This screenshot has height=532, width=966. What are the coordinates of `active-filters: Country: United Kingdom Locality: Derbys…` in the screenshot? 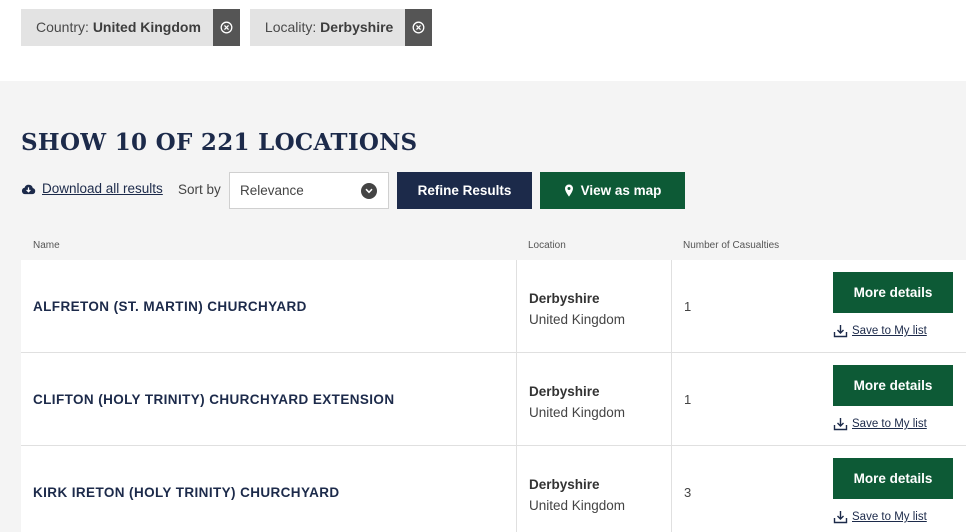 It's located at (227, 27).